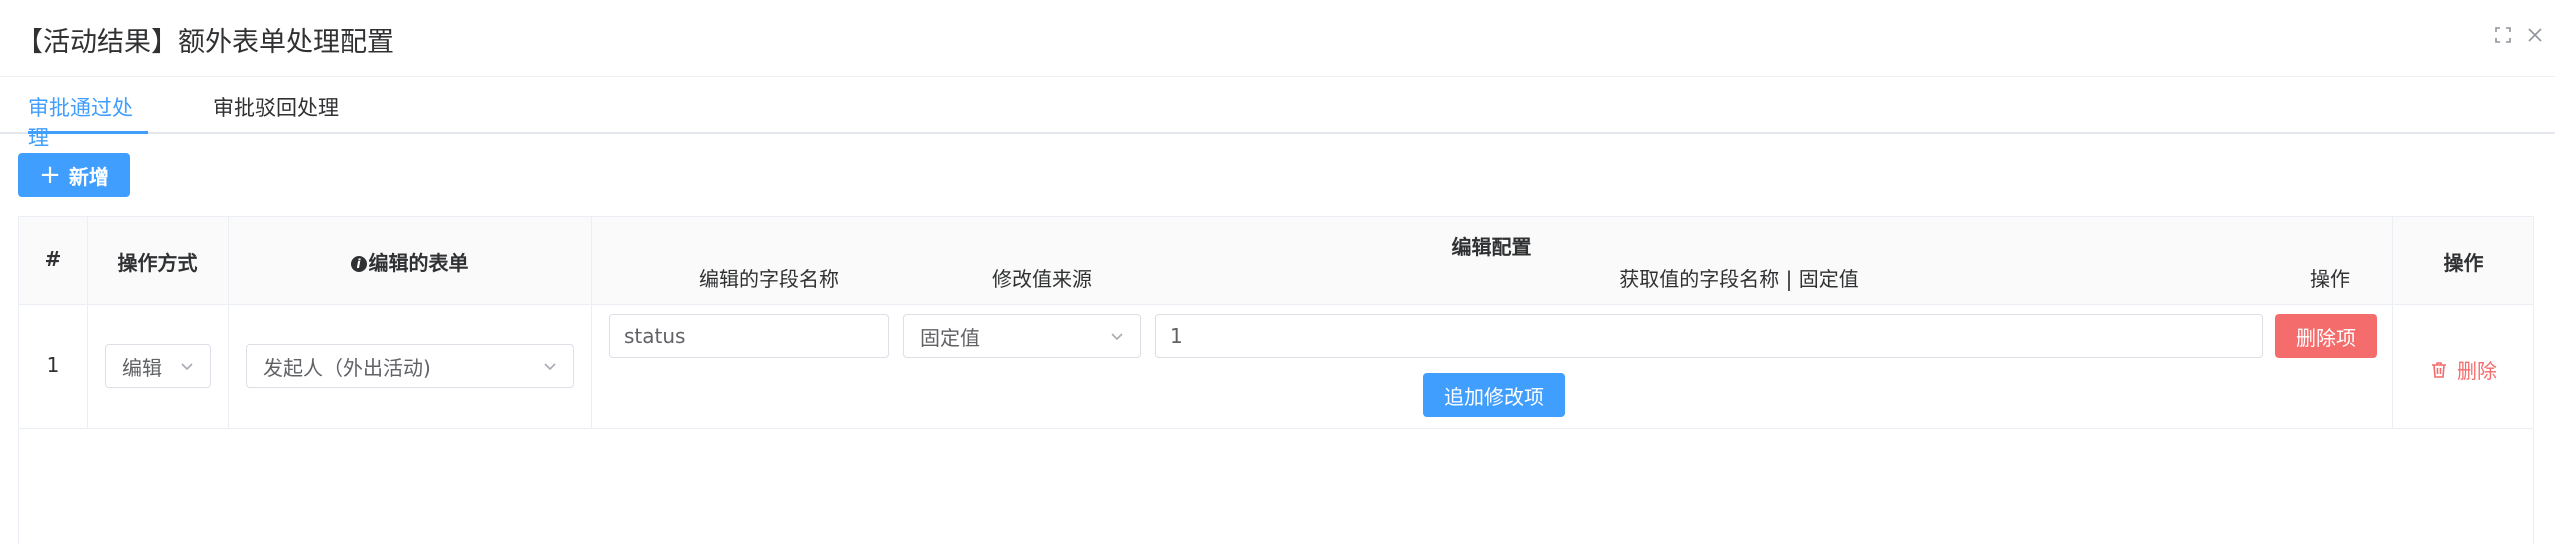 This screenshot has height=544, width=2555. I want to click on trash-icon, so click(2439, 369).